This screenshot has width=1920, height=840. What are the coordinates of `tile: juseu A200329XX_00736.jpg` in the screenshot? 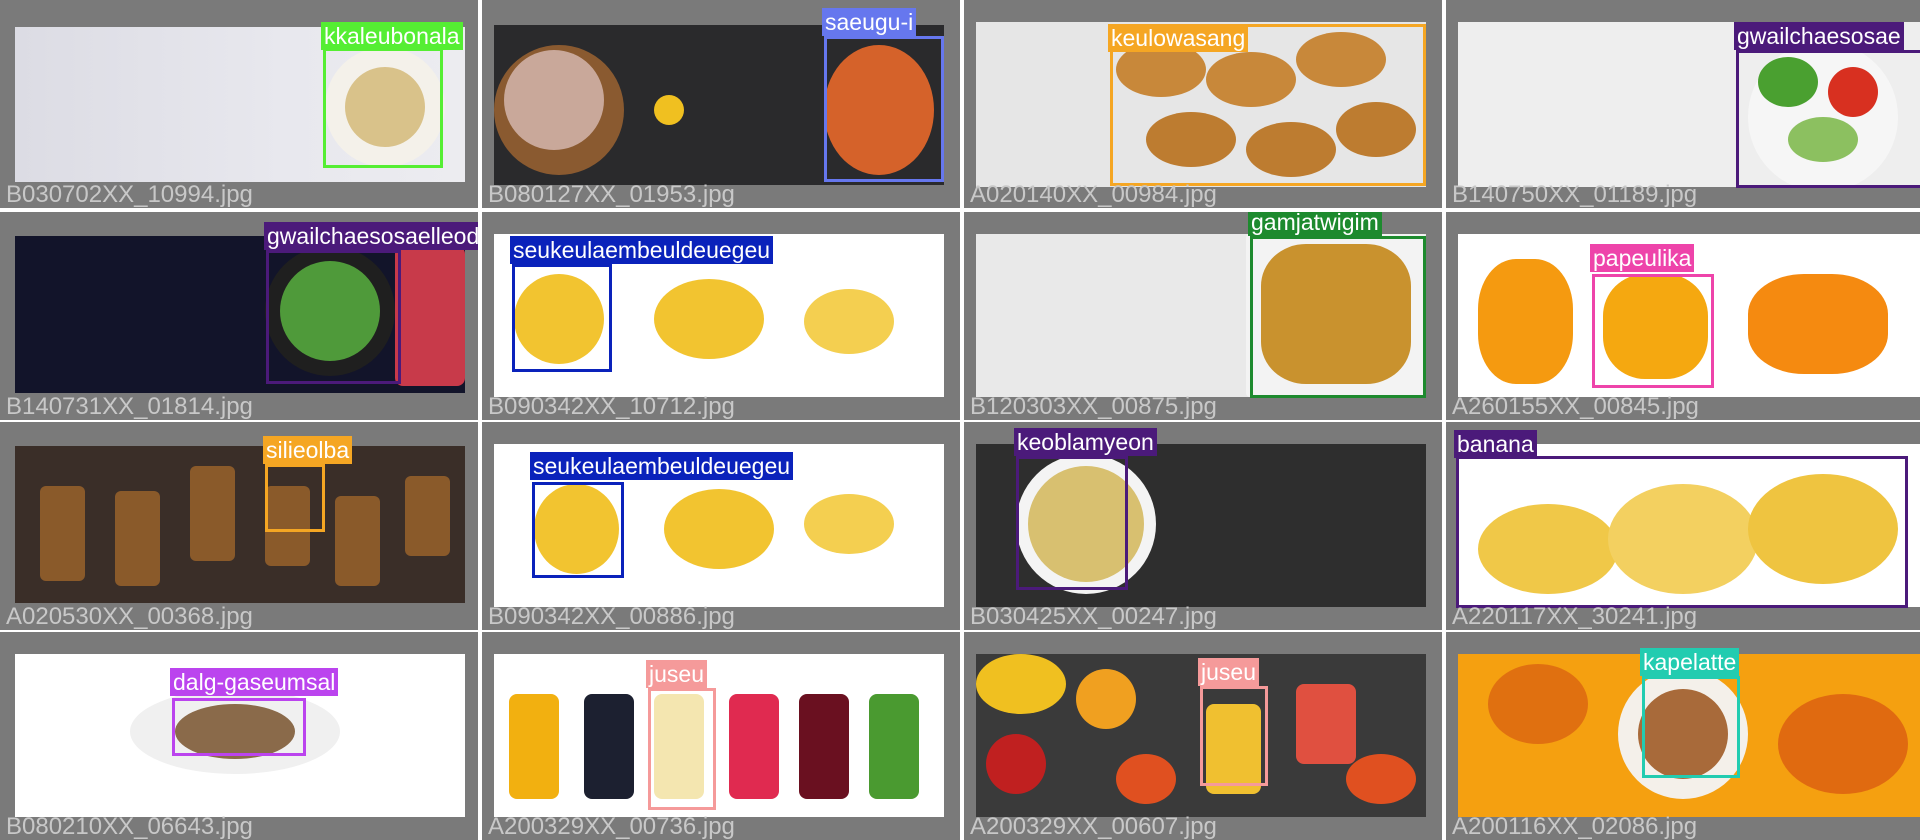 It's located at (721, 736).